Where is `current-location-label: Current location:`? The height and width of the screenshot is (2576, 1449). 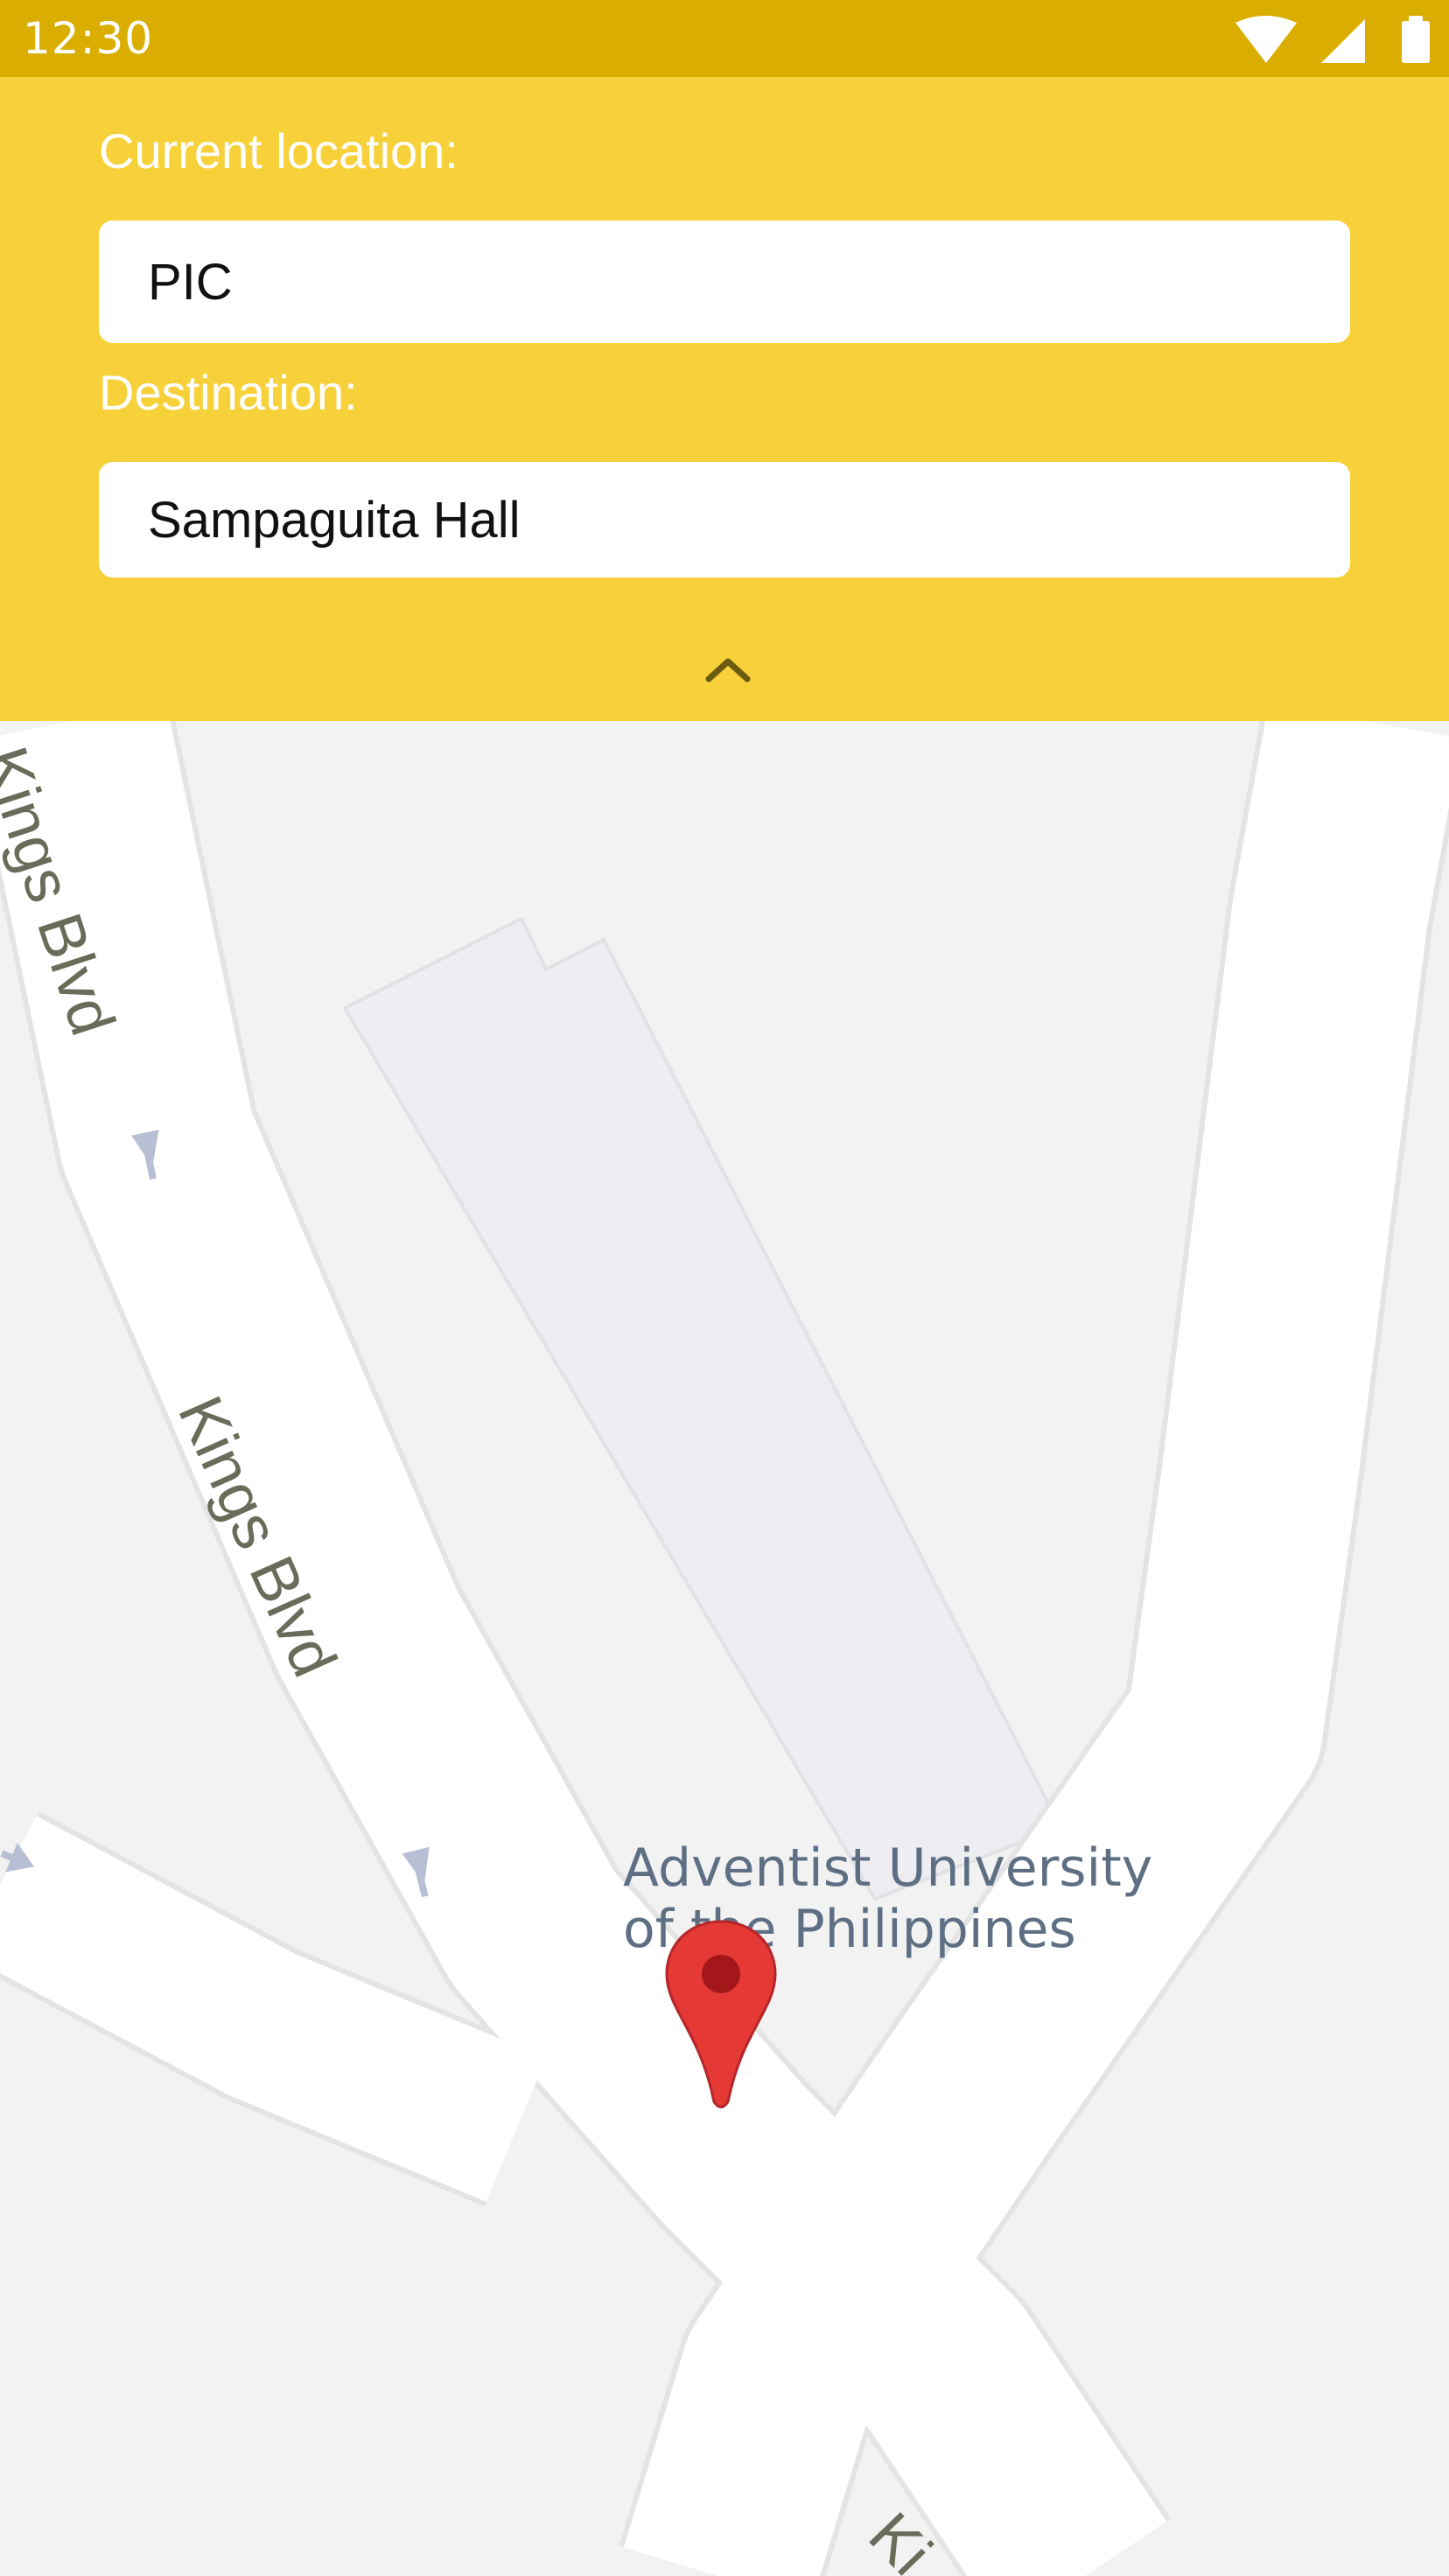
current-location-label: Current location: is located at coordinates (278, 150).